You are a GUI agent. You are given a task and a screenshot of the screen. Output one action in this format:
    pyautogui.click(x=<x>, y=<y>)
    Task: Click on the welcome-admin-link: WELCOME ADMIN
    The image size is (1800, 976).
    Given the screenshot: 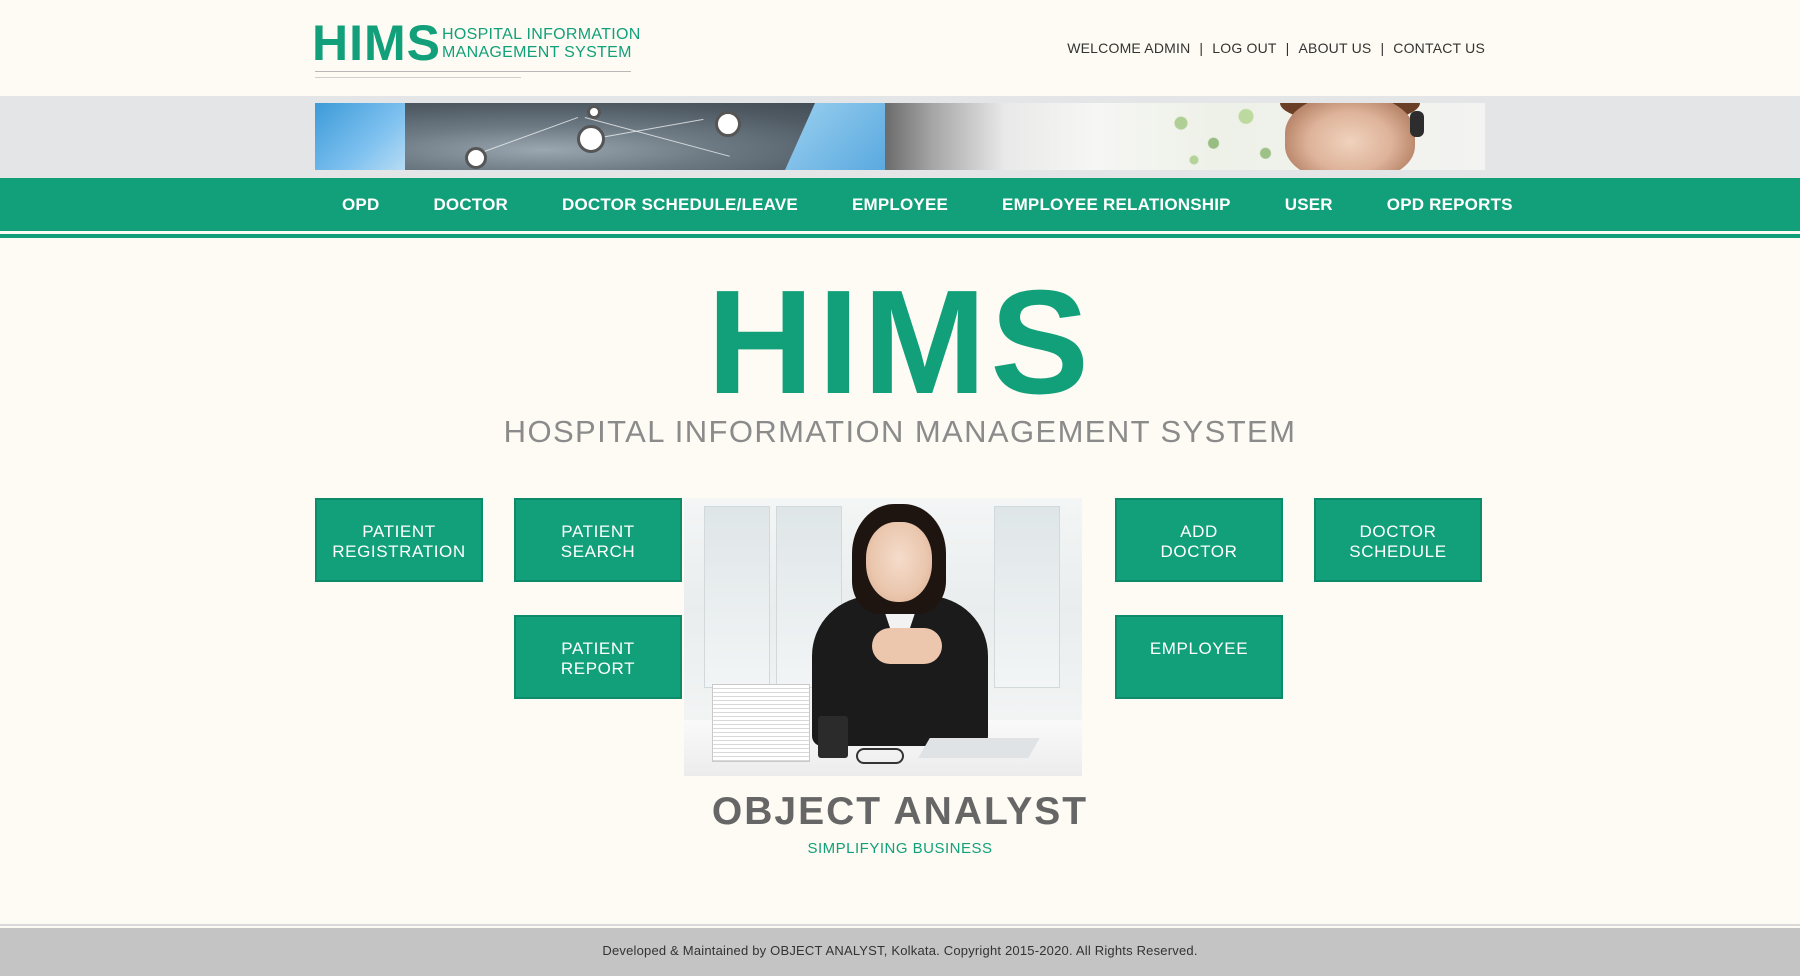 What is the action you would take?
    pyautogui.click(x=1128, y=48)
    